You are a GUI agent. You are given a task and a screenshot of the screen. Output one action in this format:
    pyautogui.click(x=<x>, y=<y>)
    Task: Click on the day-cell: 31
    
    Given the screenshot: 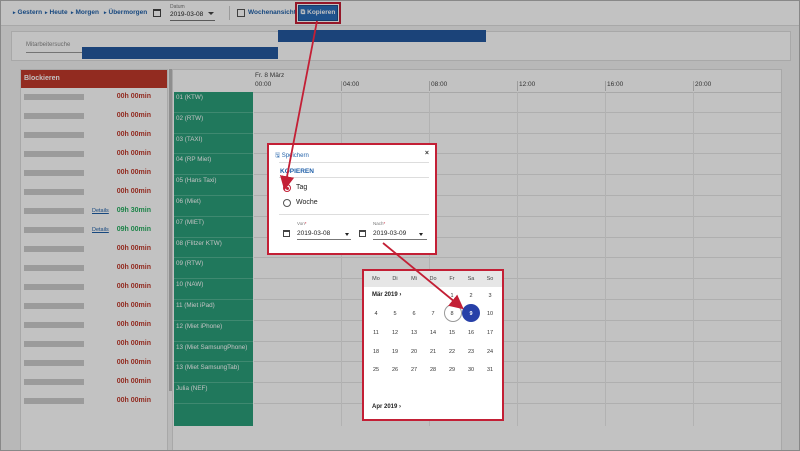 What is the action you would take?
    pyautogui.click(x=490, y=370)
    